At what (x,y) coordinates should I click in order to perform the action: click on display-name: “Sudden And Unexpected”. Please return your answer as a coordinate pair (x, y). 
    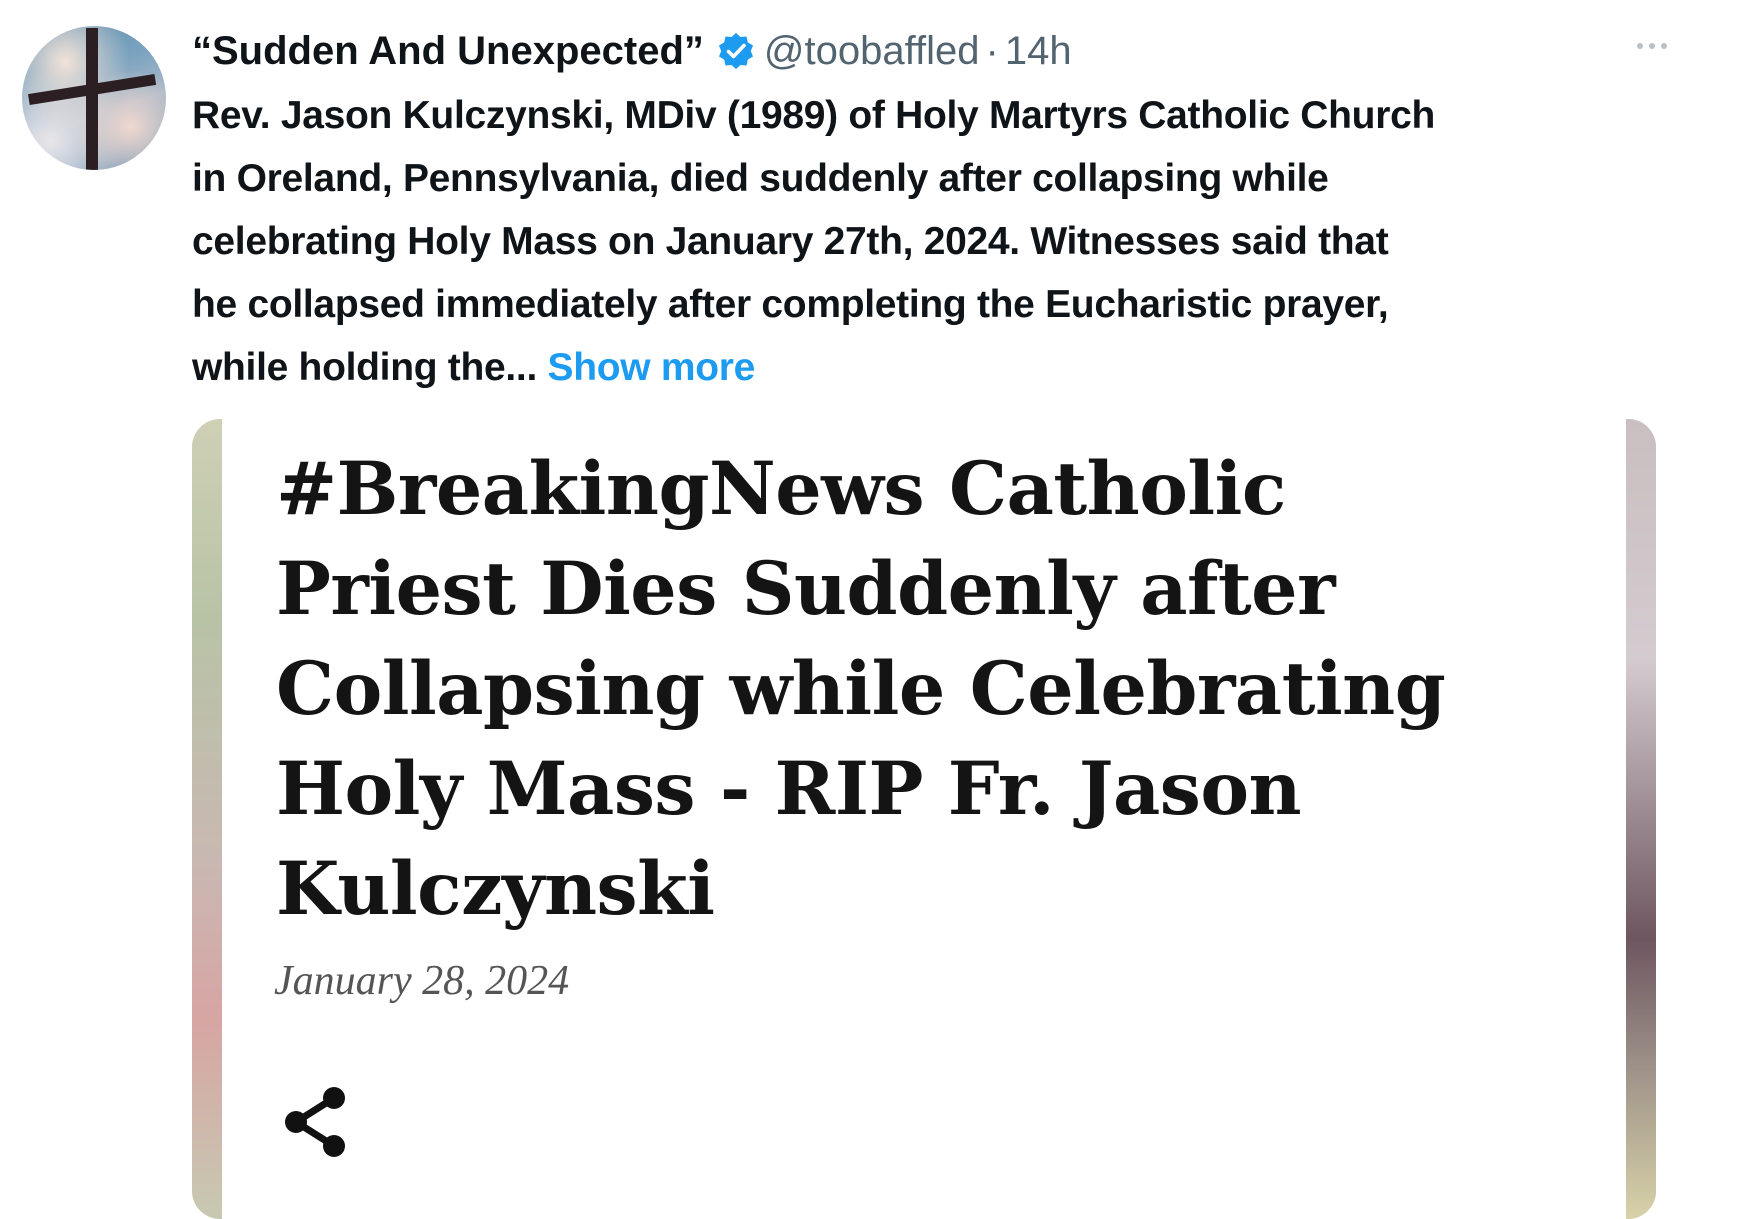
    Looking at the image, I should click on (448, 51).